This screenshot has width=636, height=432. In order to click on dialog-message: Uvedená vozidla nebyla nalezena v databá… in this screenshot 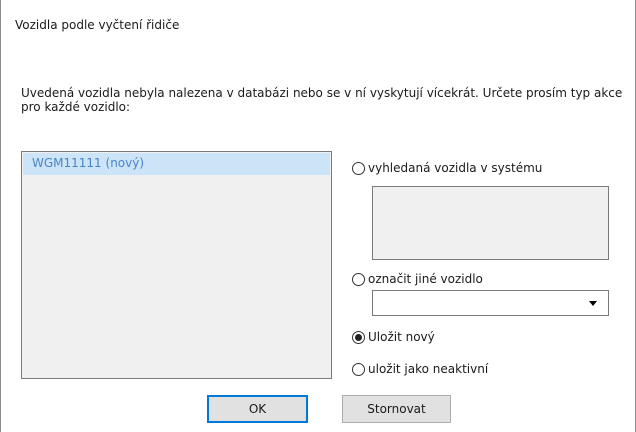, I will do `click(322, 100)`.